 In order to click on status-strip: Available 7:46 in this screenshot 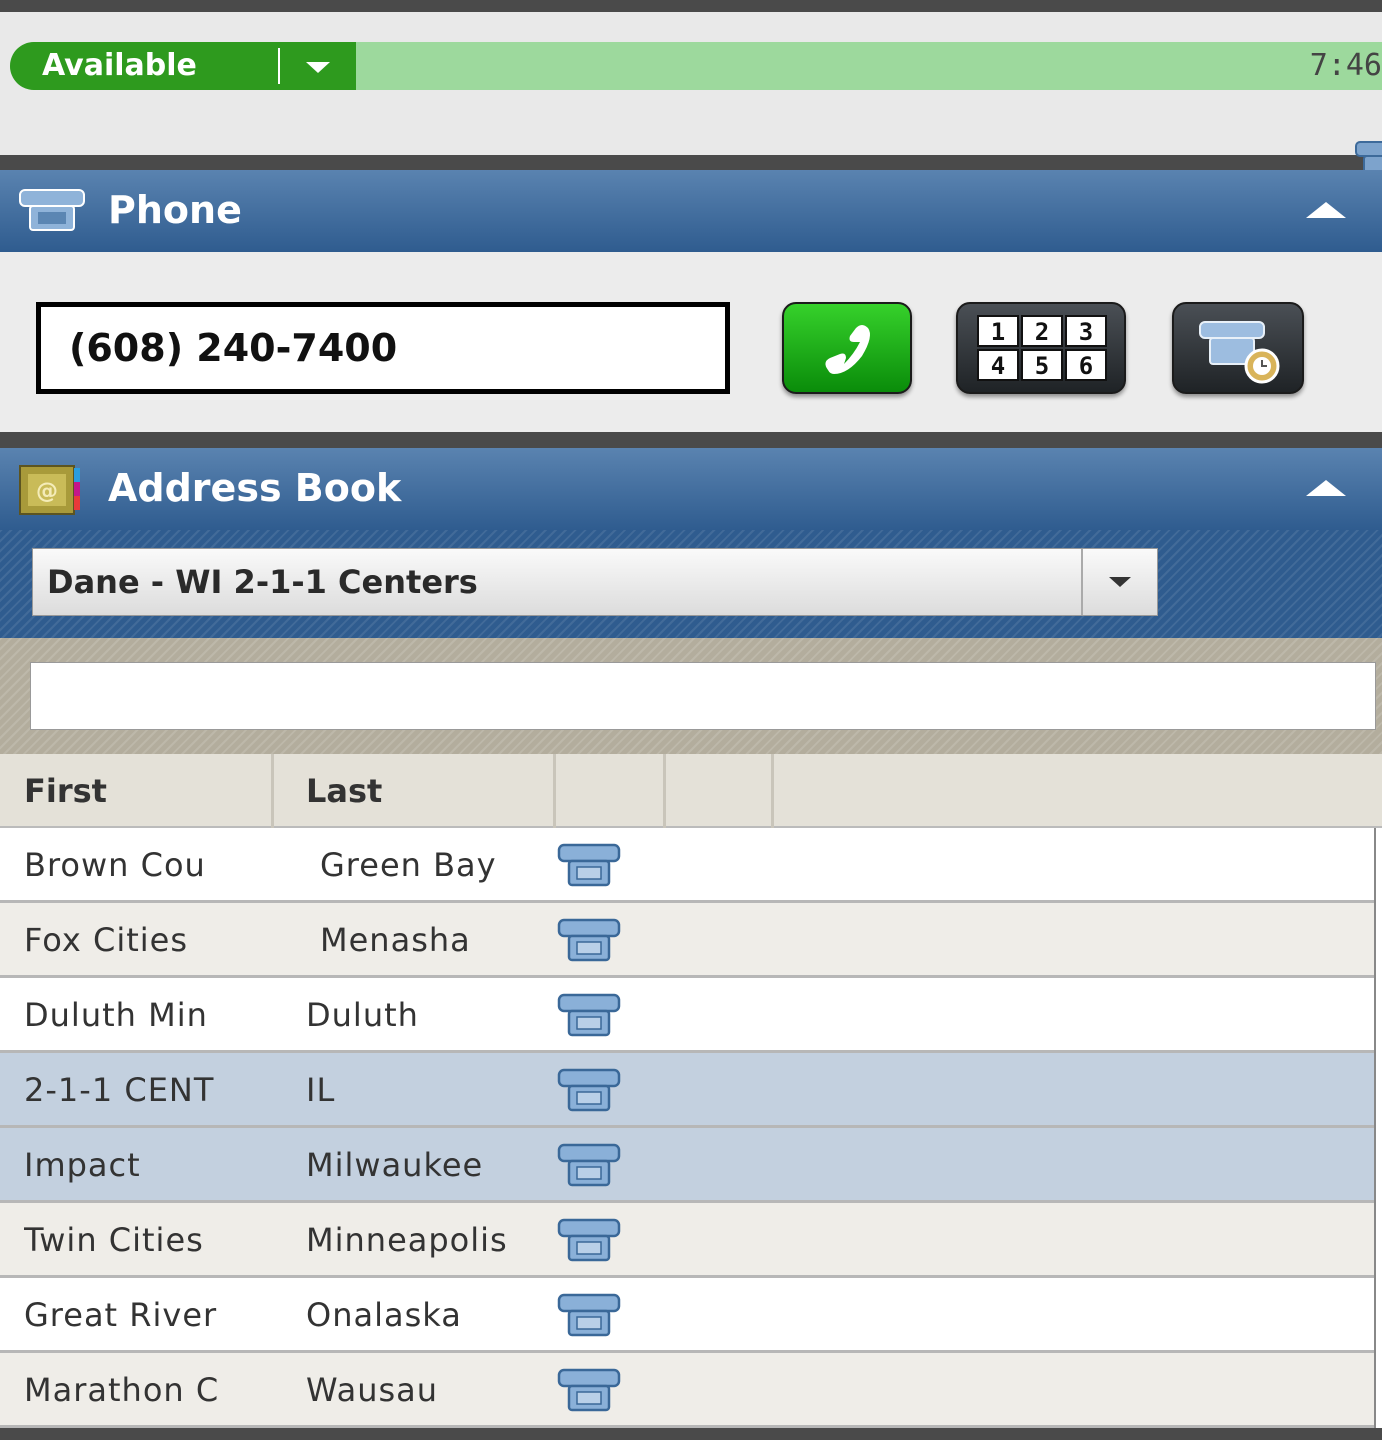, I will do `click(691, 90)`.